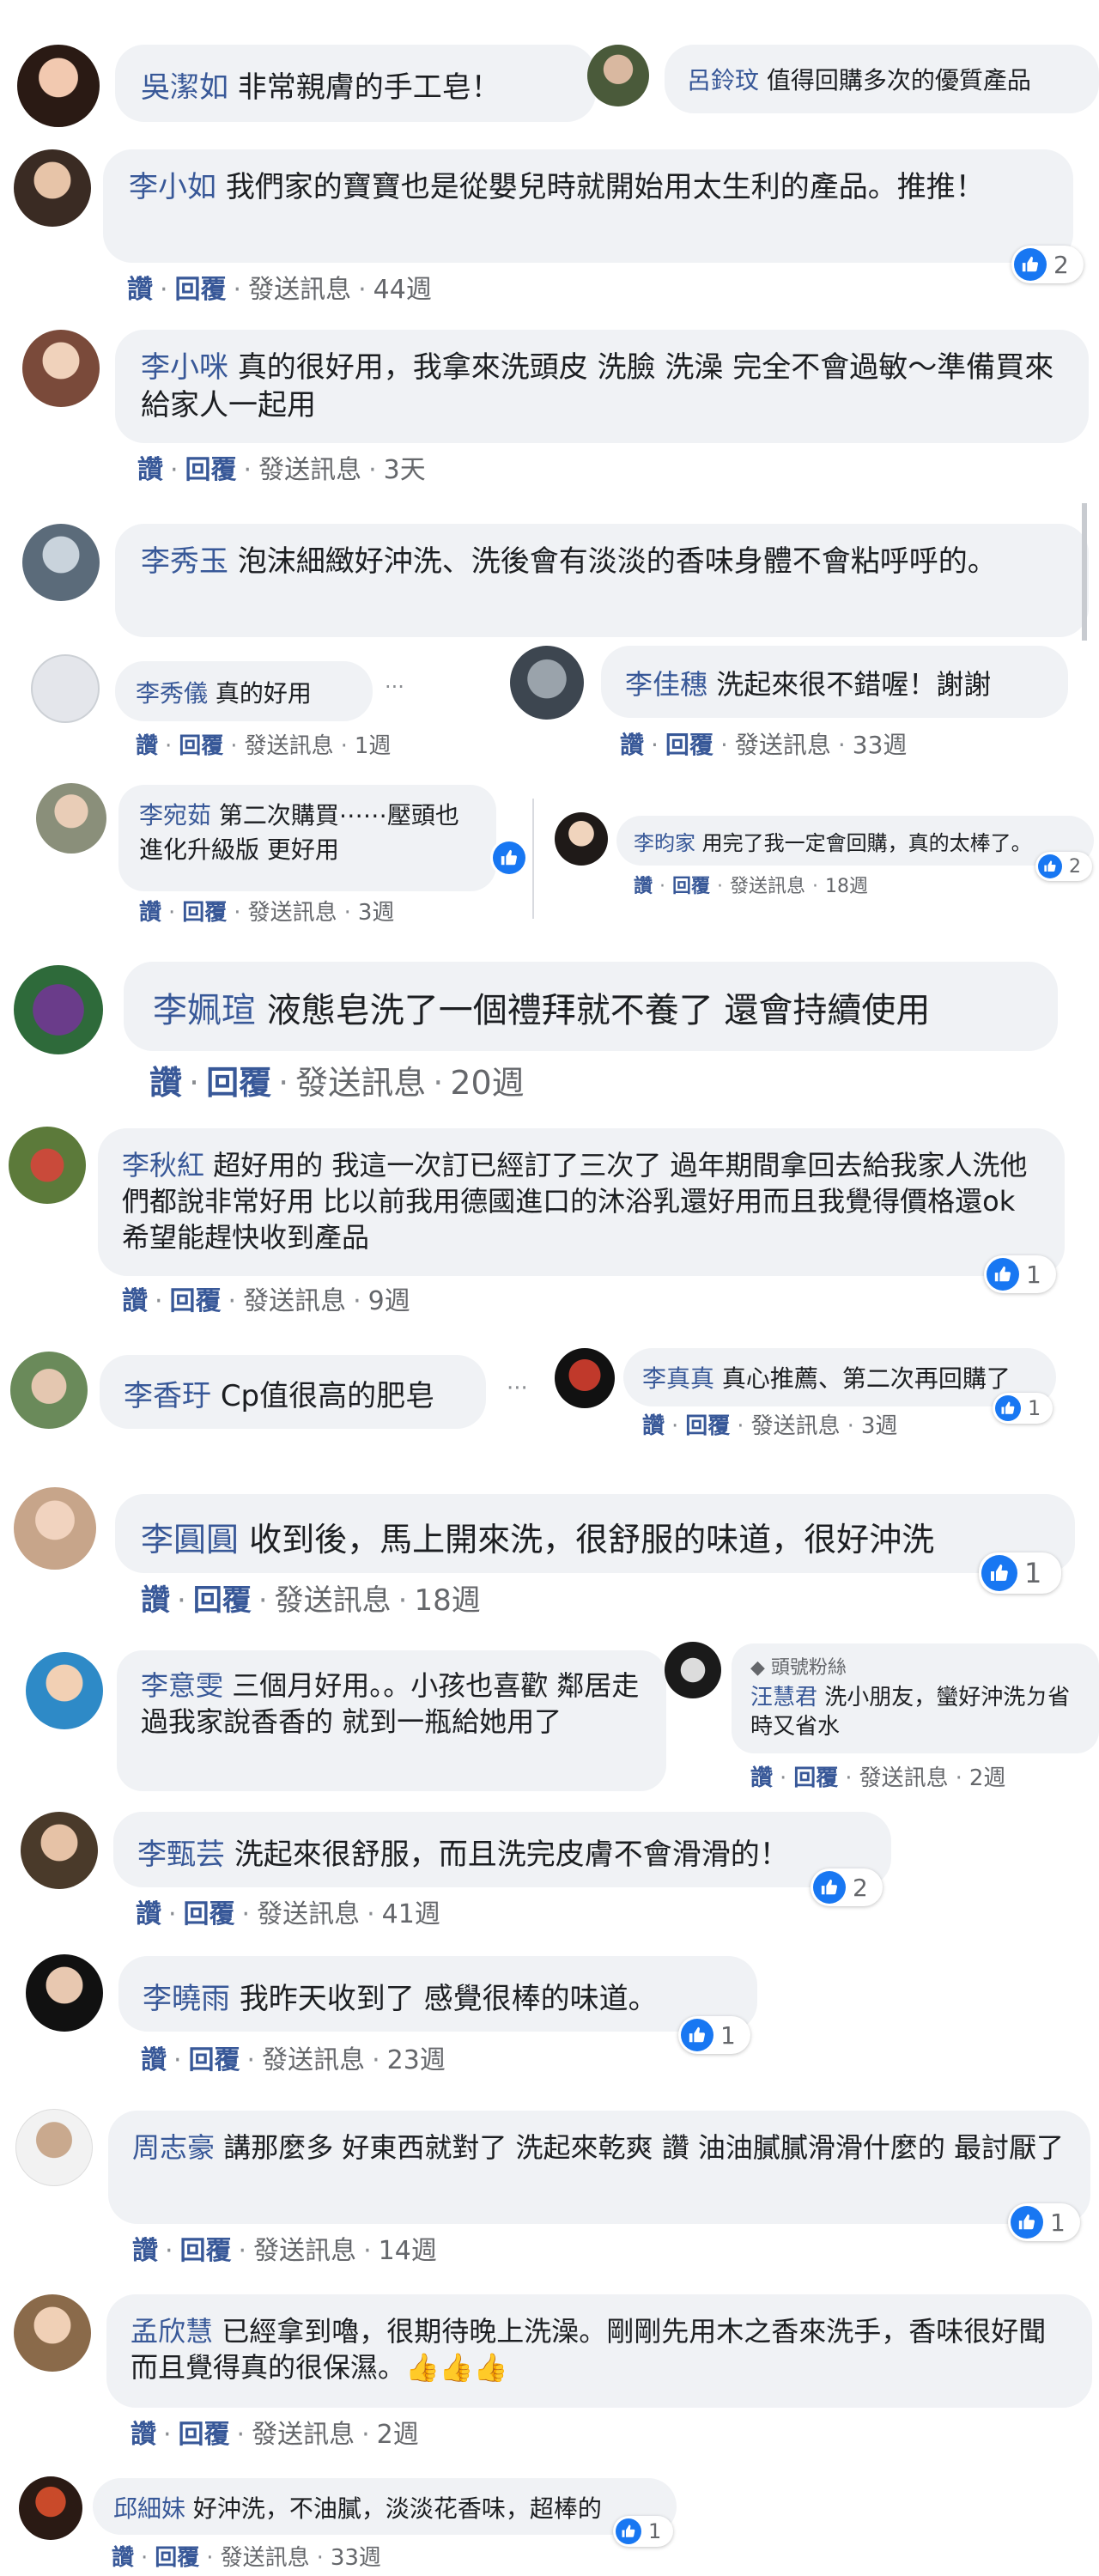 This screenshot has height=2576, width=1099. What do you see at coordinates (173, 2148) in the screenshot?
I see `commenter-name: 周志豪` at bounding box center [173, 2148].